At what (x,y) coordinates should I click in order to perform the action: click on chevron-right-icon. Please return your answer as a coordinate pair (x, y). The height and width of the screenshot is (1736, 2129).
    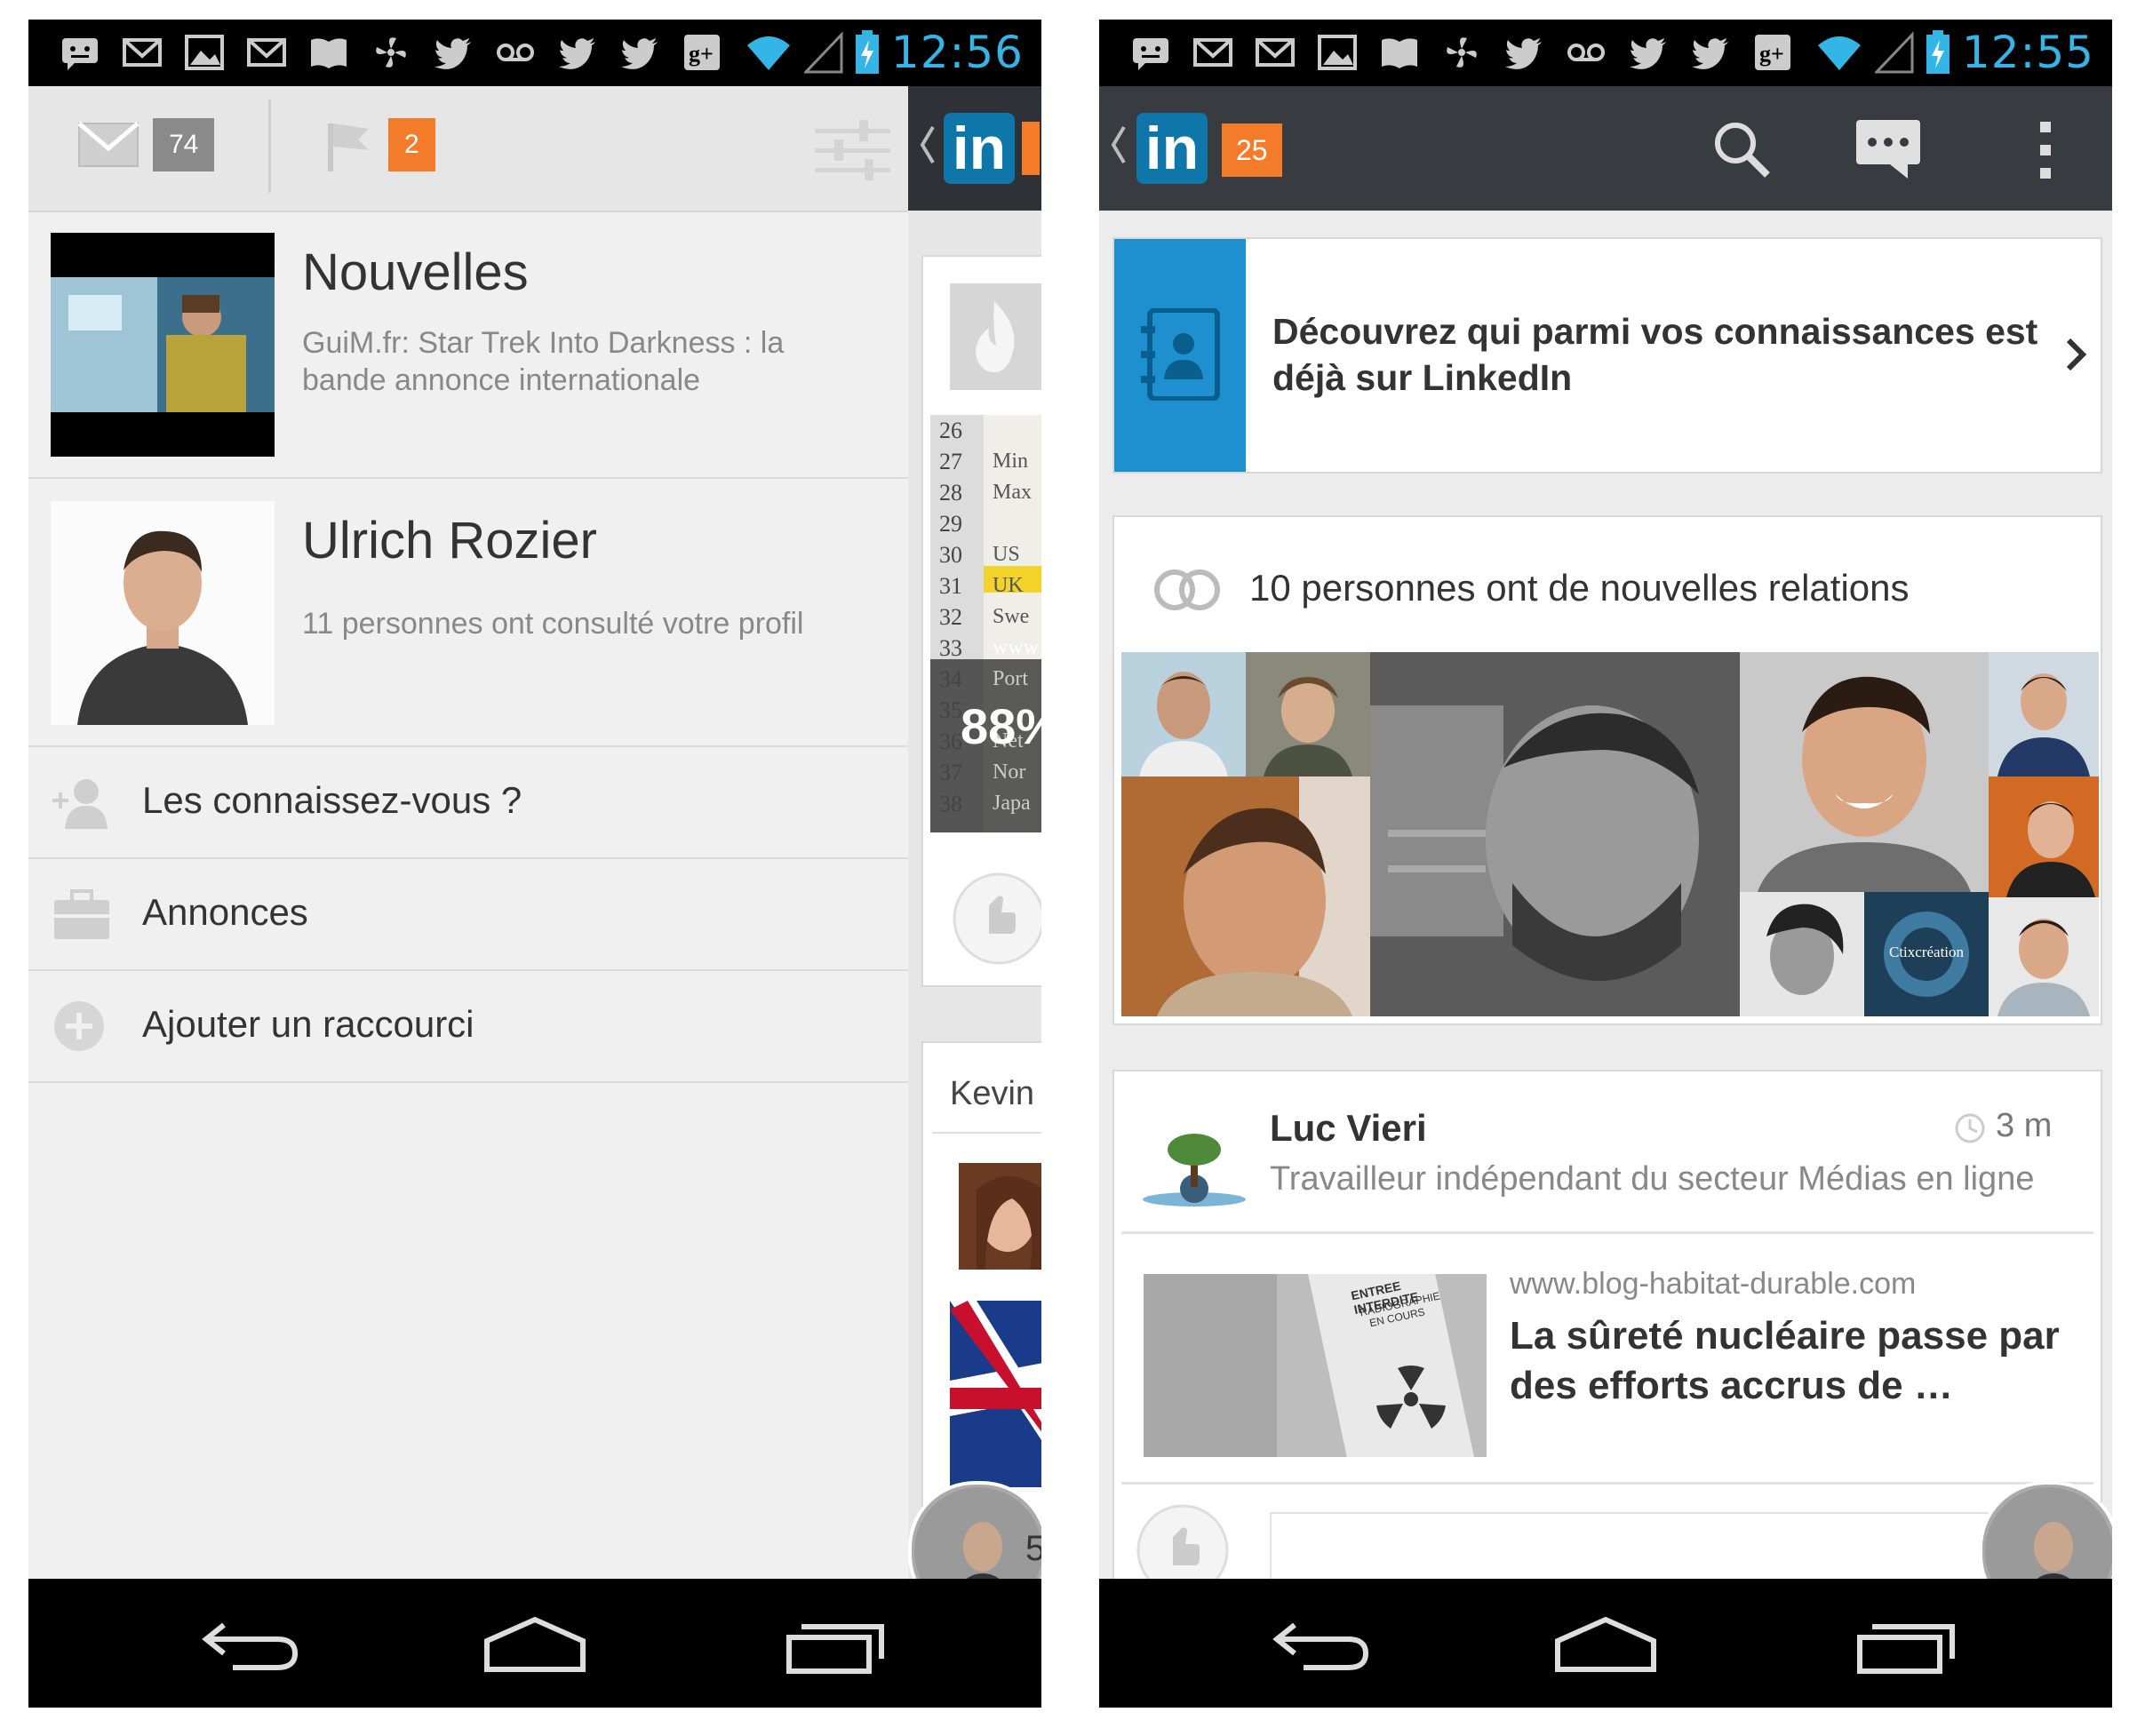
    Looking at the image, I should click on (2076, 354).